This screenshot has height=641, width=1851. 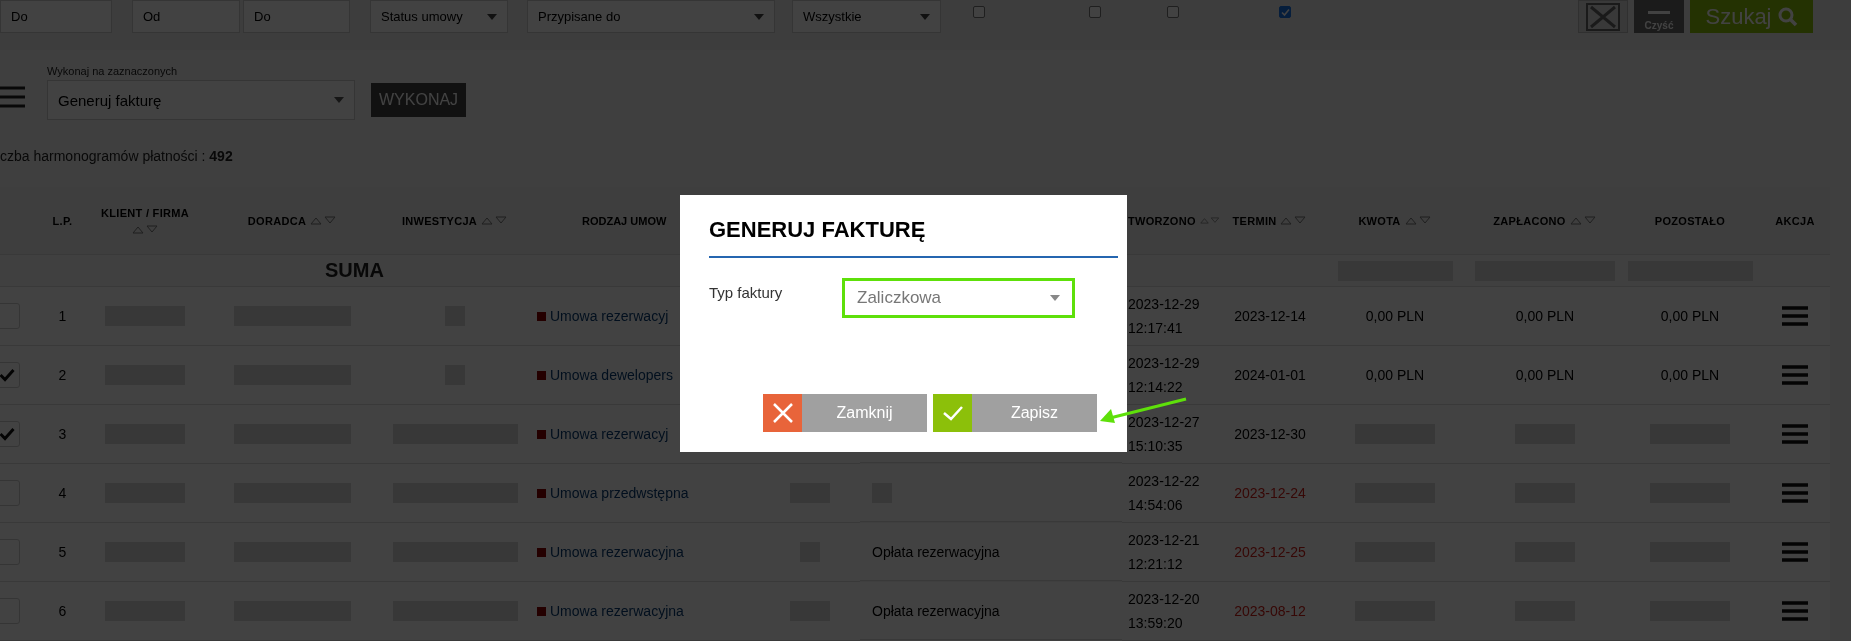 What do you see at coordinates (1270, 552) in the screenshot?
I see `due-date: 2023-12-25` at bounding box center [1270, 552].